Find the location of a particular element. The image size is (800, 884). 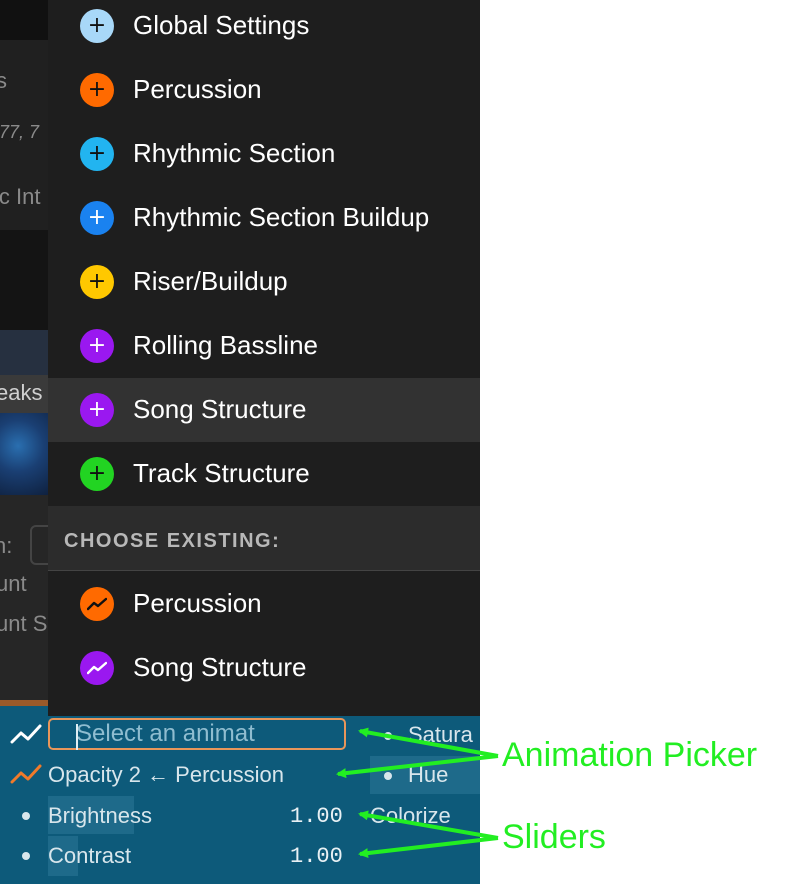

menu-item-song-structure: + Song Structure is located at coordinates (264, 410).